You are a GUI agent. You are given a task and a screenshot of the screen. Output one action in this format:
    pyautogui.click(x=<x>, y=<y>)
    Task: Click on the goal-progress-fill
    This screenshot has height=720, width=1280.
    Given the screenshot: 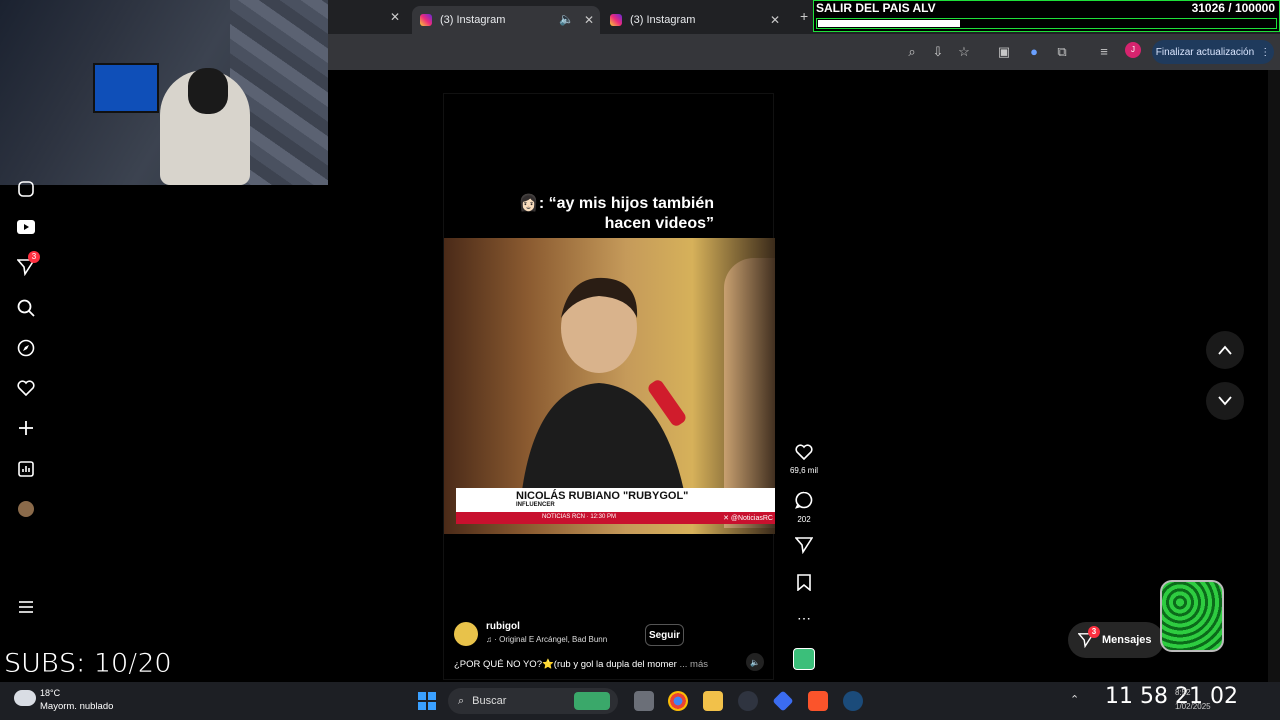 What is the action you would take?
    pyautogui.click(x=889, y=23)
    